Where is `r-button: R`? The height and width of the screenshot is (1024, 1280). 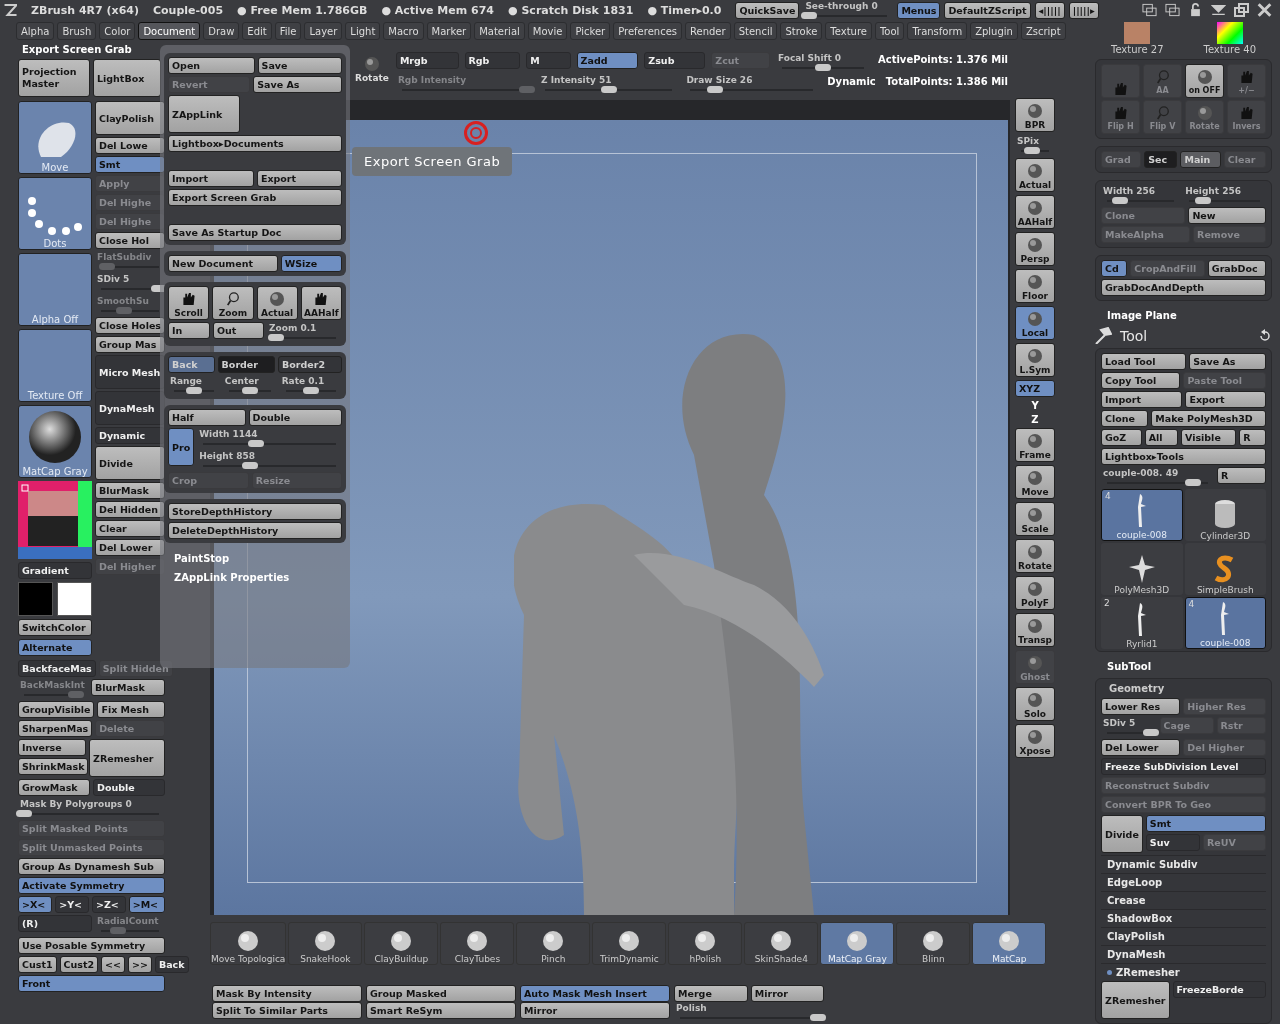 r-button: R is located at coordinates (1253, 437).